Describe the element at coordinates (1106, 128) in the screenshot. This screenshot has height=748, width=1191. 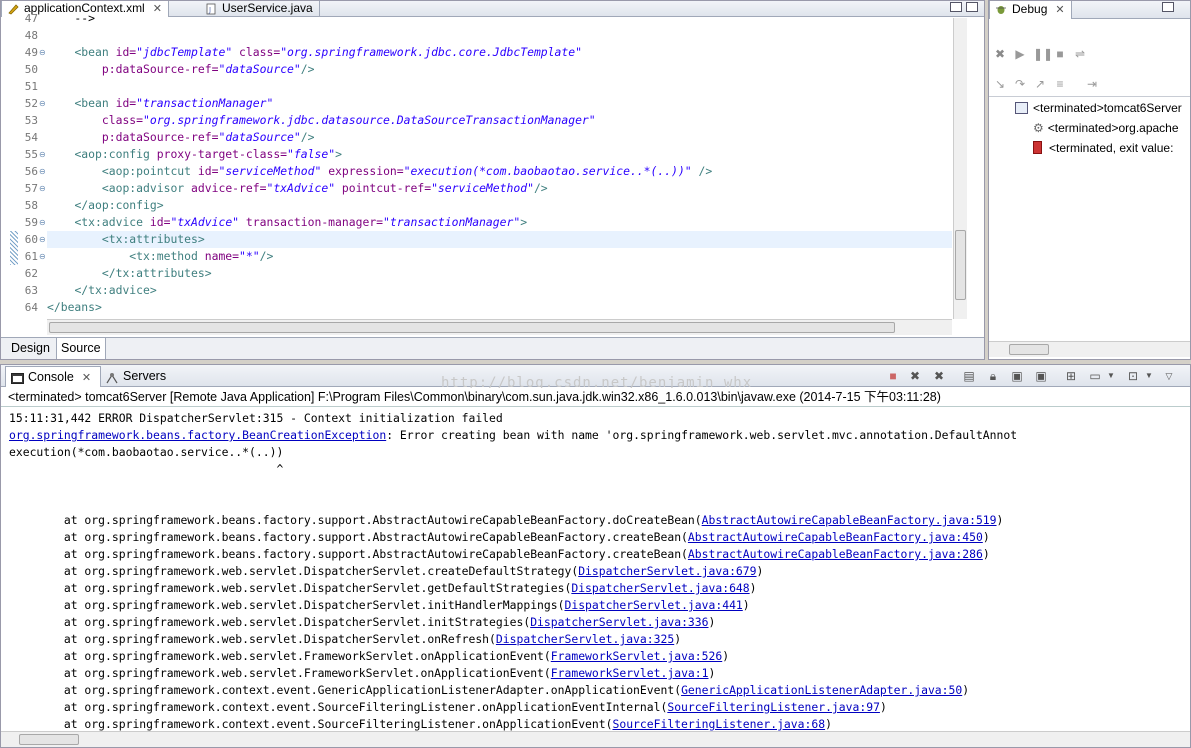
I see `tree-item-process: ⚙ <terminated>org.apache` at that location.